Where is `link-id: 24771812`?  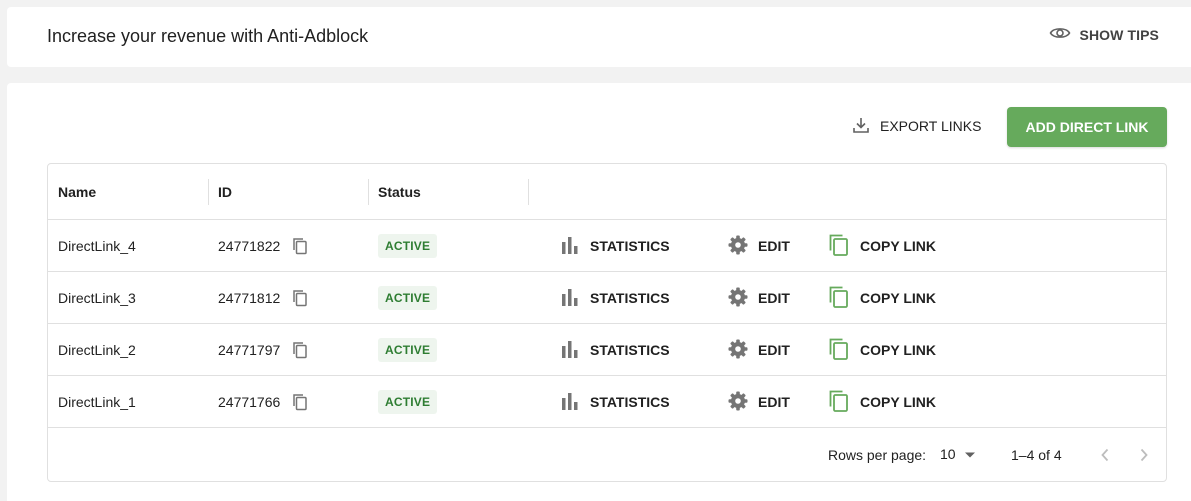 link-id: 24771812 is located at coordinates (249, 298).